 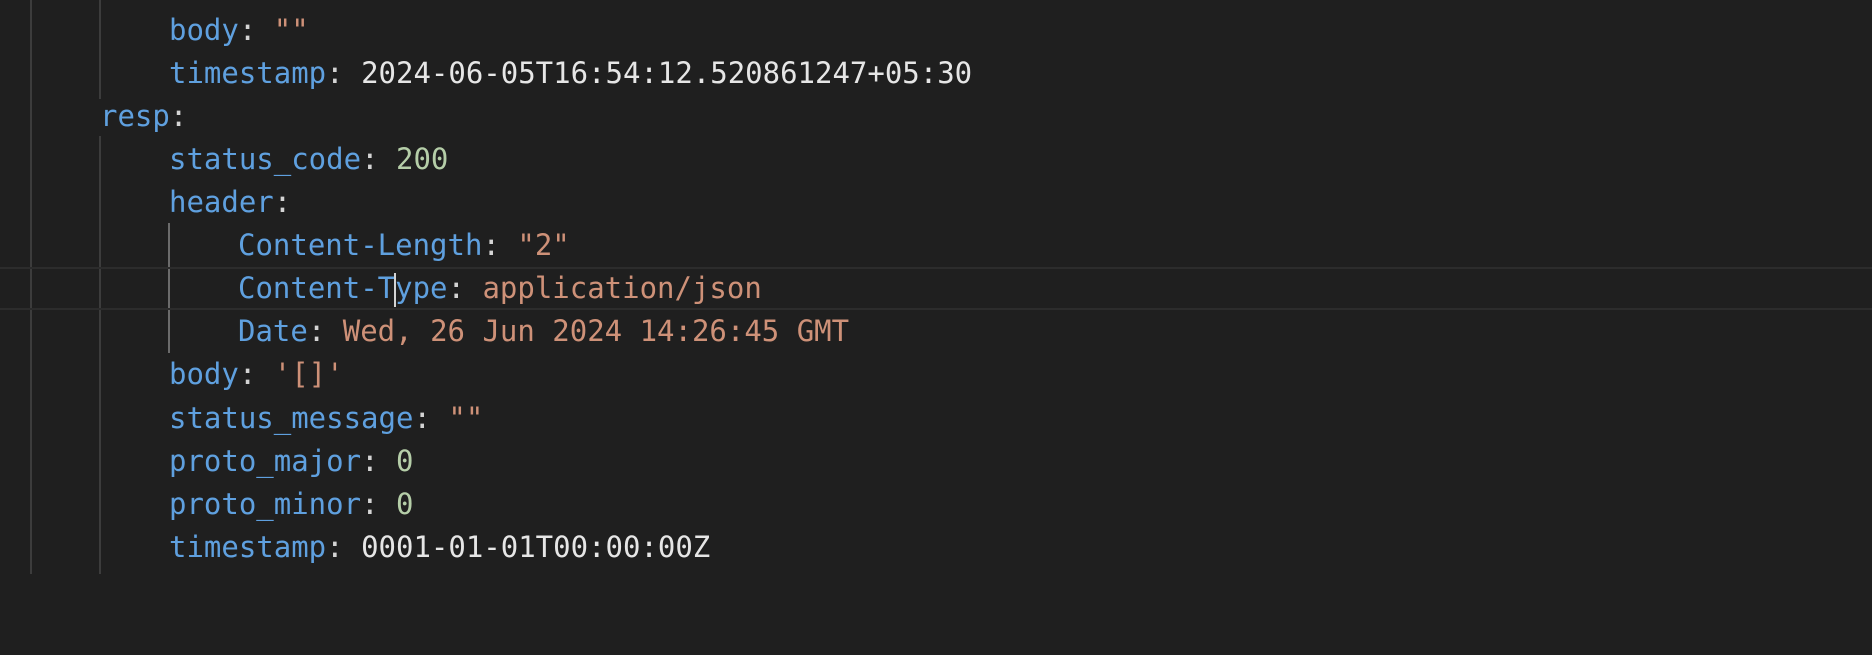 What do you see at coordinates (622, 288) in the screenshot?
I see `yaml-value: application/json` at bounding box center [622, 288].